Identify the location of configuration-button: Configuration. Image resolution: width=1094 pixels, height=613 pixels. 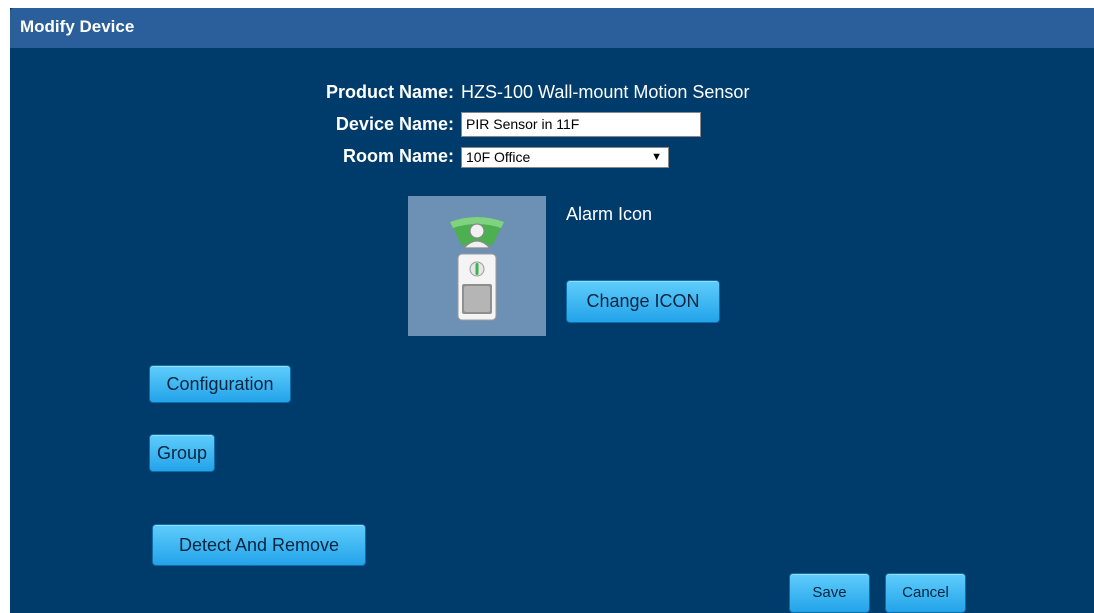
(220, 384).